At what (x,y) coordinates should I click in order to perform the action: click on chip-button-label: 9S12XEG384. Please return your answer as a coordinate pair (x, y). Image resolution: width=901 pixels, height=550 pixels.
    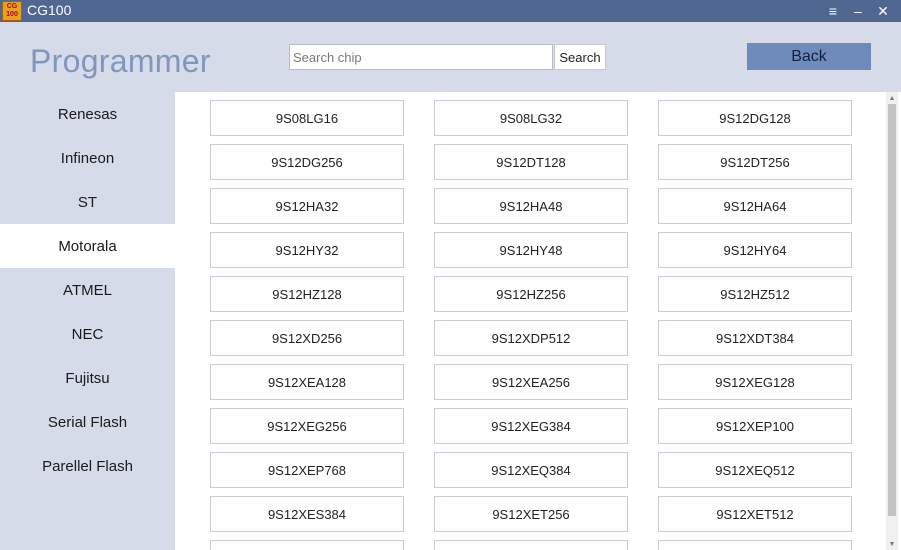
    Looking at the image, I should click on (531, 426).